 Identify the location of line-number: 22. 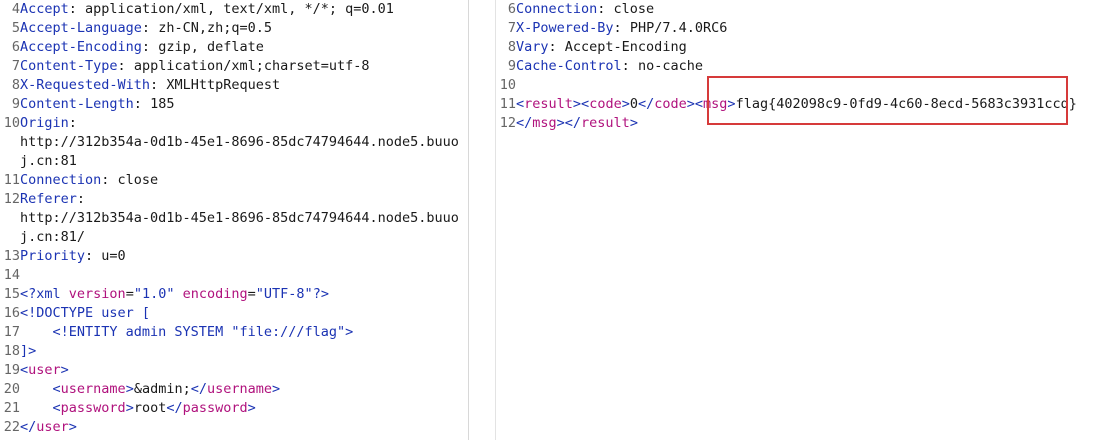
(11, 427).